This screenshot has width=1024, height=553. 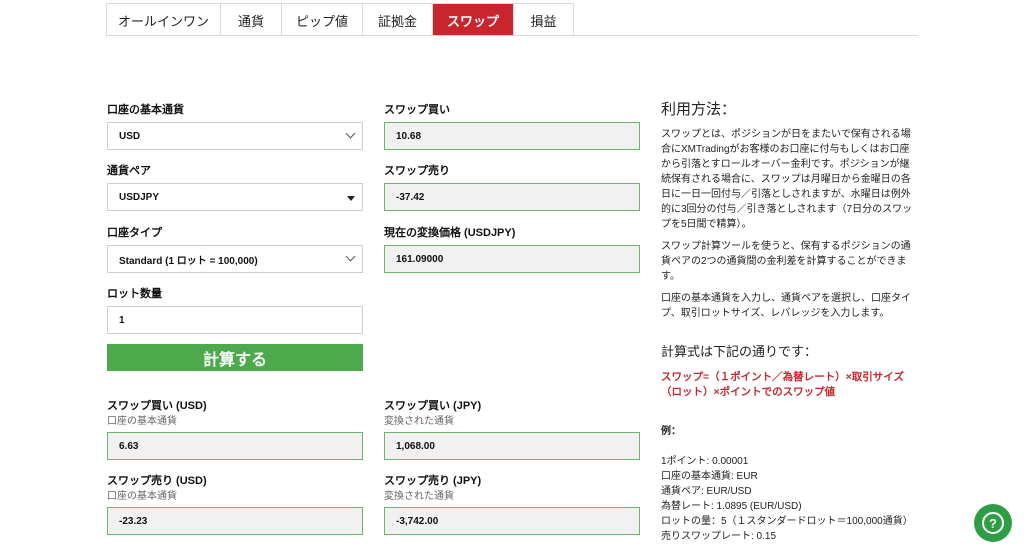 I want to click on swap-buy-value: 10.68, so click(x=409, y=136).